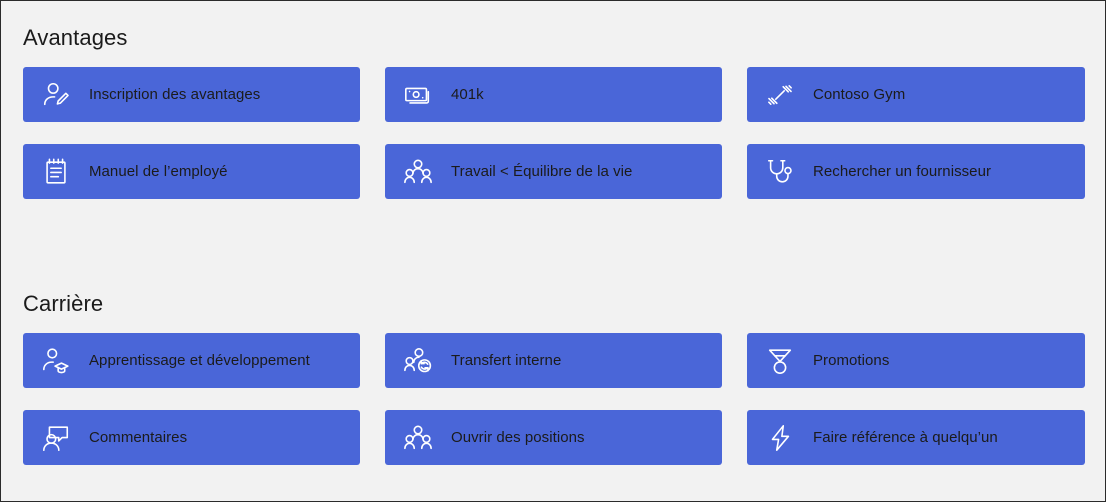  Describe the element at coordinates (158, 171) in the screenshot. I see `tile-label: Manuel de l’employé` at that location.